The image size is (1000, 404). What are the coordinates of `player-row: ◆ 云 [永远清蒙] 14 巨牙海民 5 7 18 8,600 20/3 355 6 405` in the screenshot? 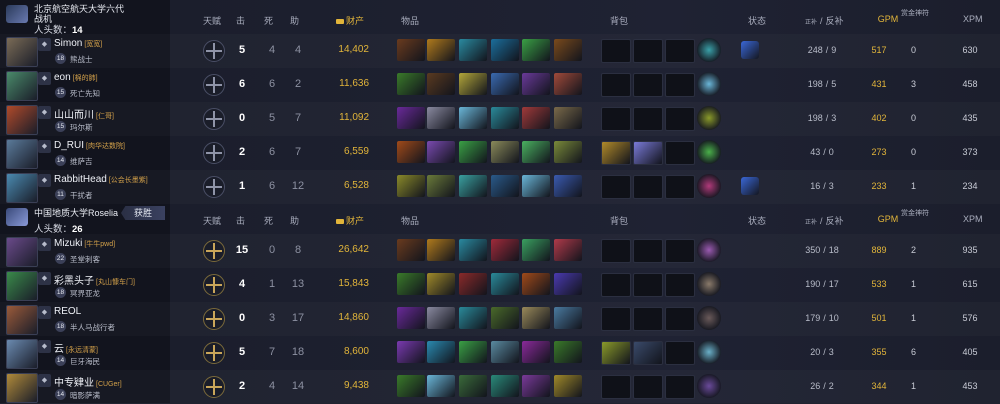 It's located at (500, 353).